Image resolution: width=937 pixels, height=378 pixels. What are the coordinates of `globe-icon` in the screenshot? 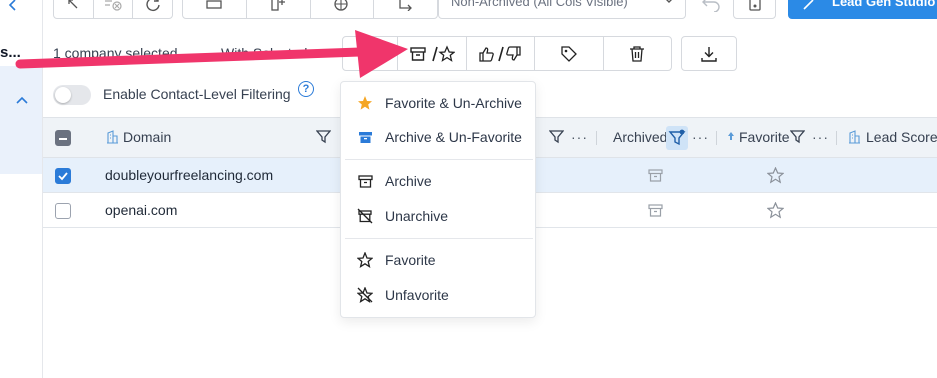 It's located at (343, 9).